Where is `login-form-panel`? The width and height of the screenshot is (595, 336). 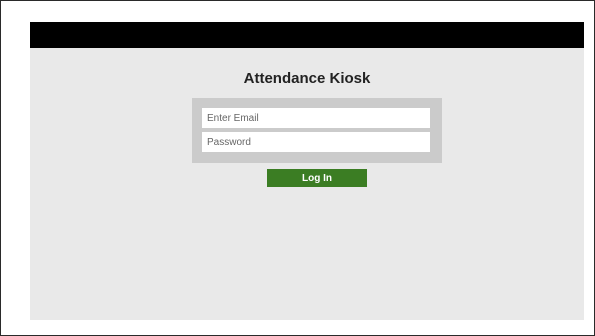
login-form-panel is located at coordinates (317, 130).